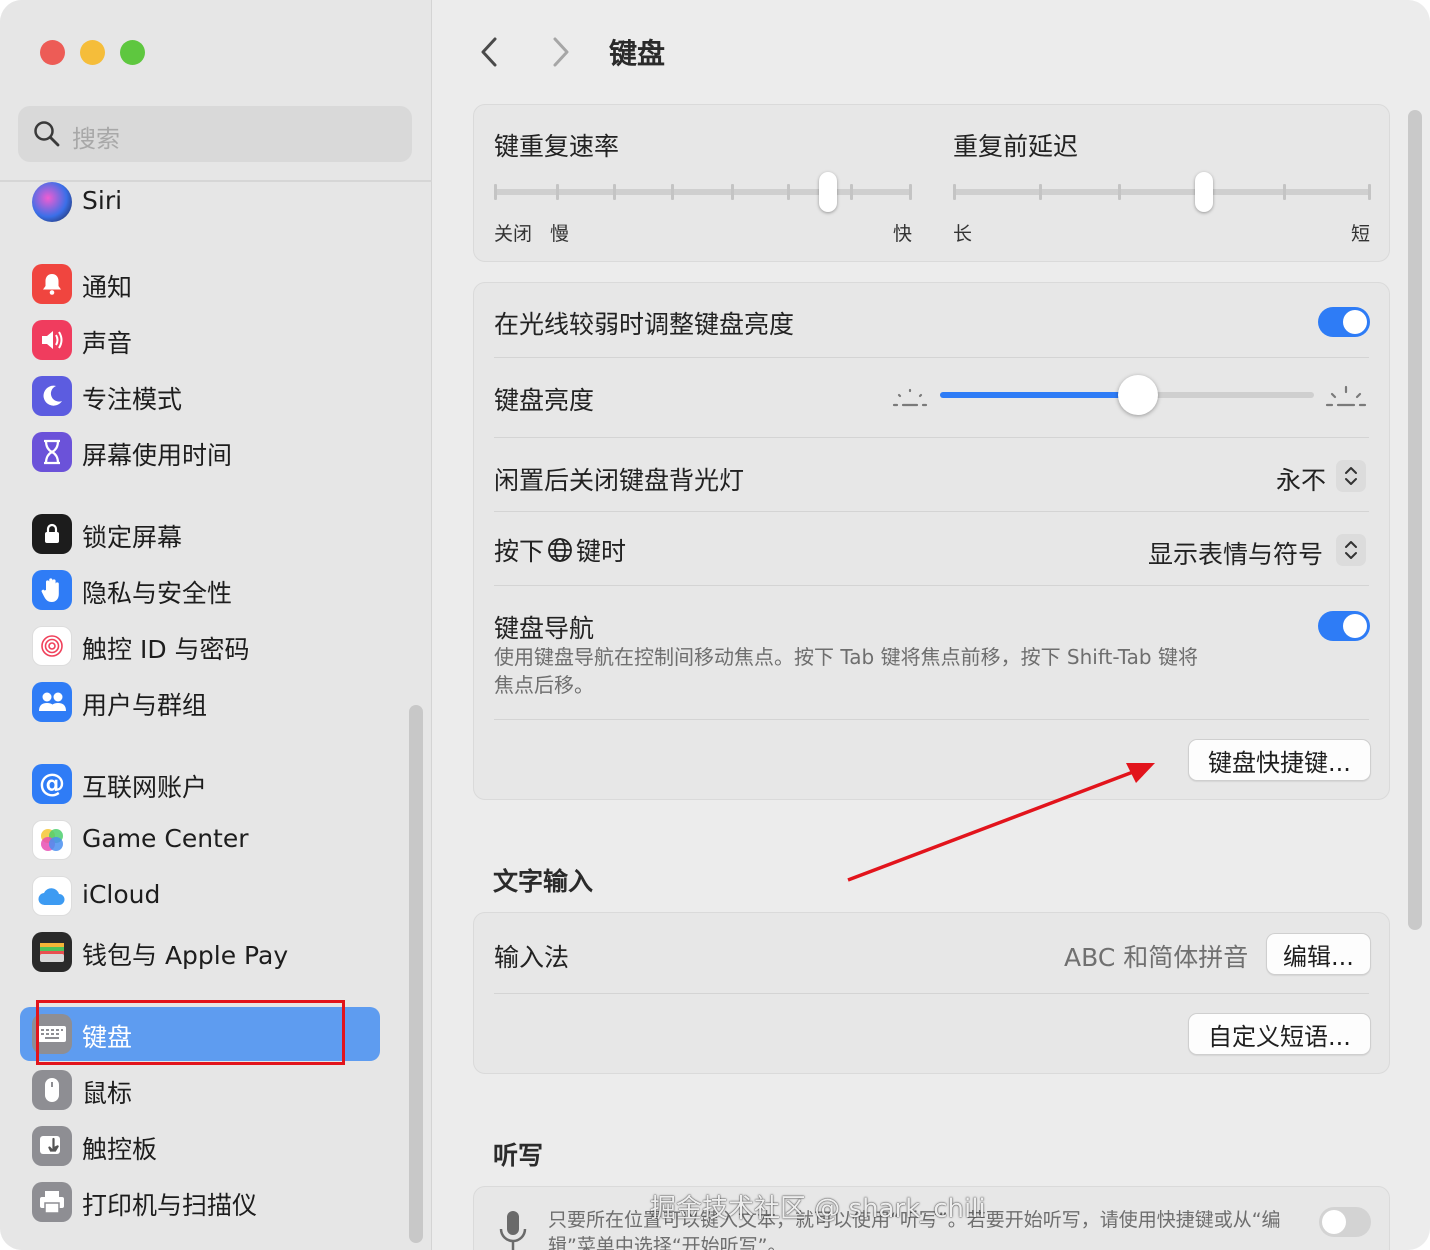  Describe the element at coordinates (903, 234) in the screenshot. I see `rate-fast-label: 快` at that location.